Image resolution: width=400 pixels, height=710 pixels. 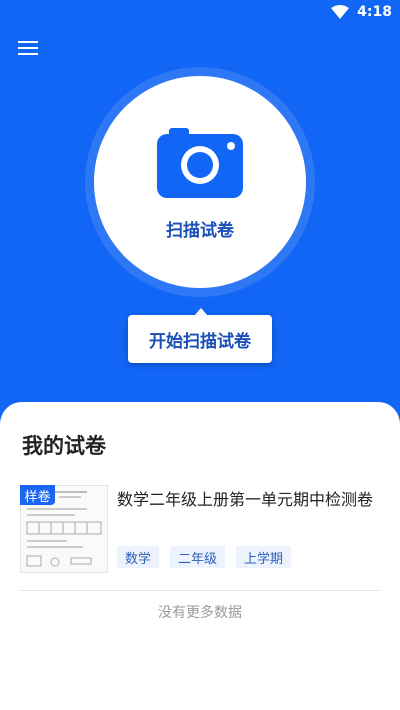 I want to click on tag-grade: 二年级, so click(x=198, y=557).